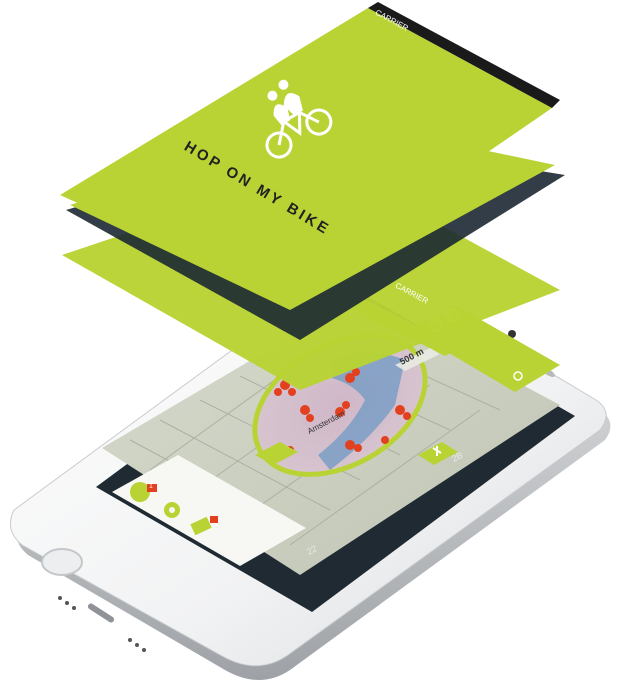  Describe the element at coordinates (519, 376) in the screenshot. I see `search-hit` at that location.